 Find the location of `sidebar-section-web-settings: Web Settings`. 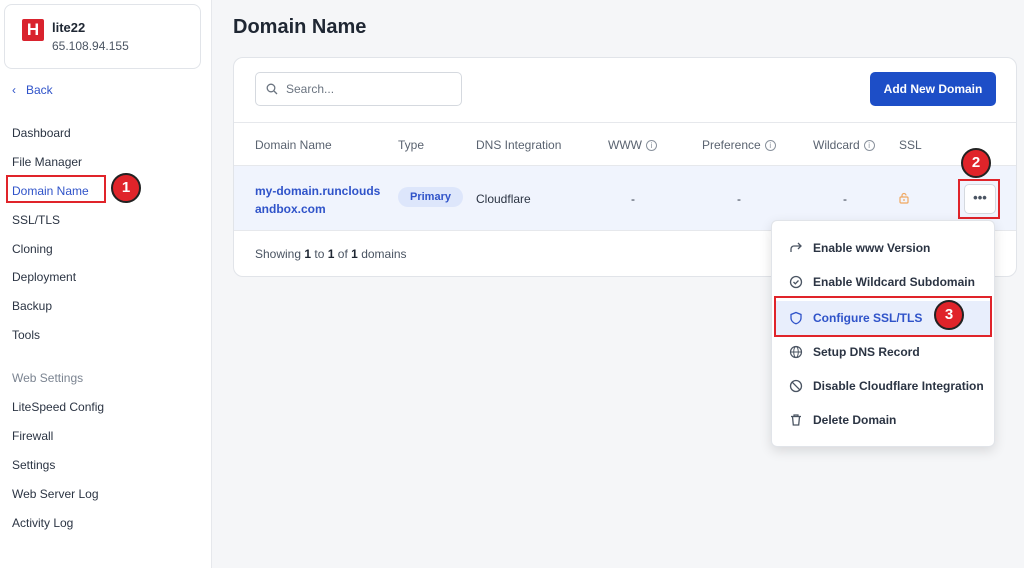

sidebar-section-web-settings: Web Settings is located at coordinates (48, 378).